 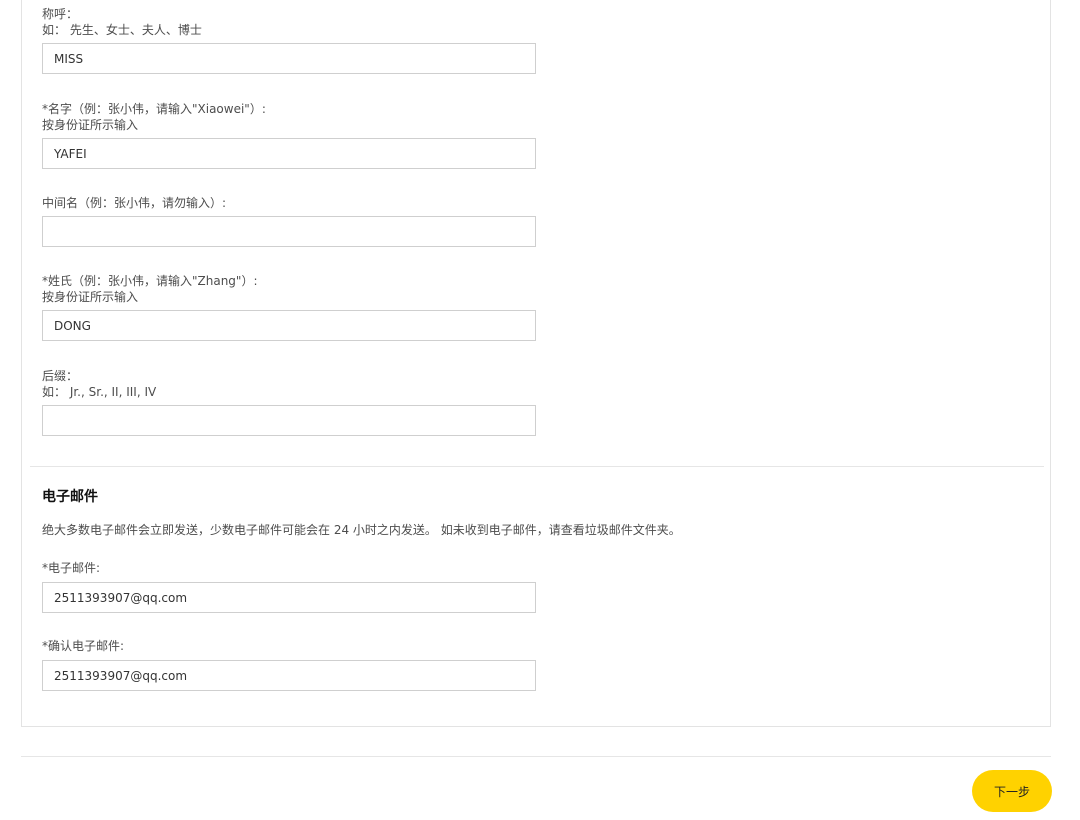 What do you see at coordinates (289, 420) in the screenshot?
I see `suffix-input` at bounding box center [289, 420].